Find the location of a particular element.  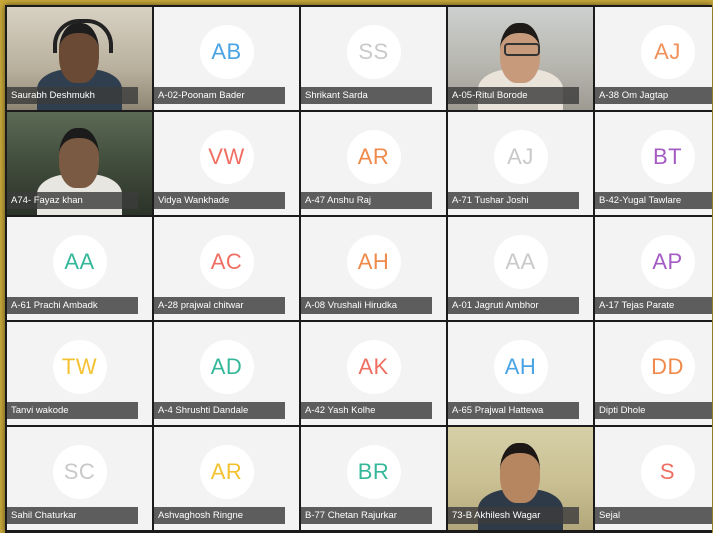

glasses-icon is located at coordinates (522, 49).